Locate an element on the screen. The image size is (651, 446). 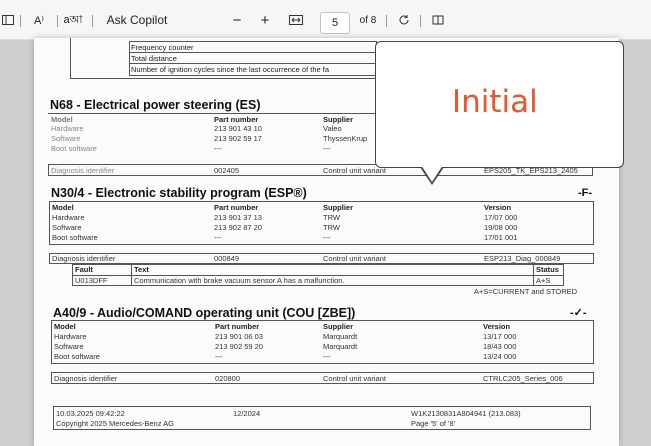
diag-id-value: 020800 is located at coordinates (228, 378).